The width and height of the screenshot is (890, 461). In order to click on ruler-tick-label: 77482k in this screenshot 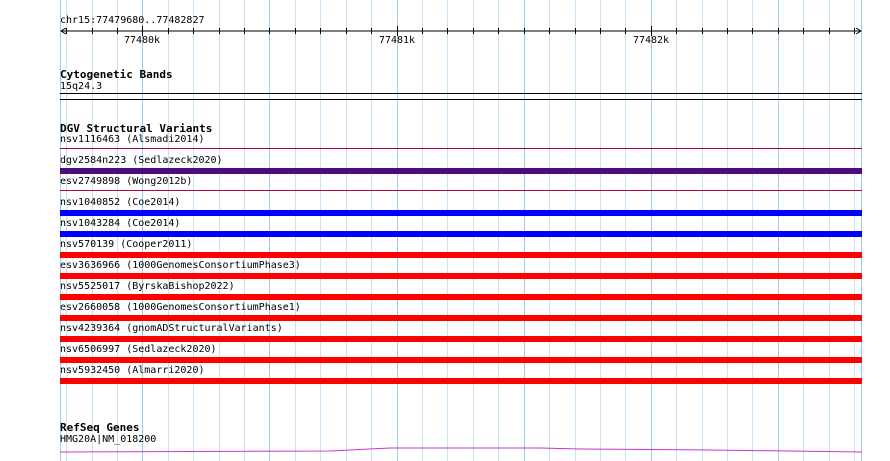, I will do `click(651, 40)`.